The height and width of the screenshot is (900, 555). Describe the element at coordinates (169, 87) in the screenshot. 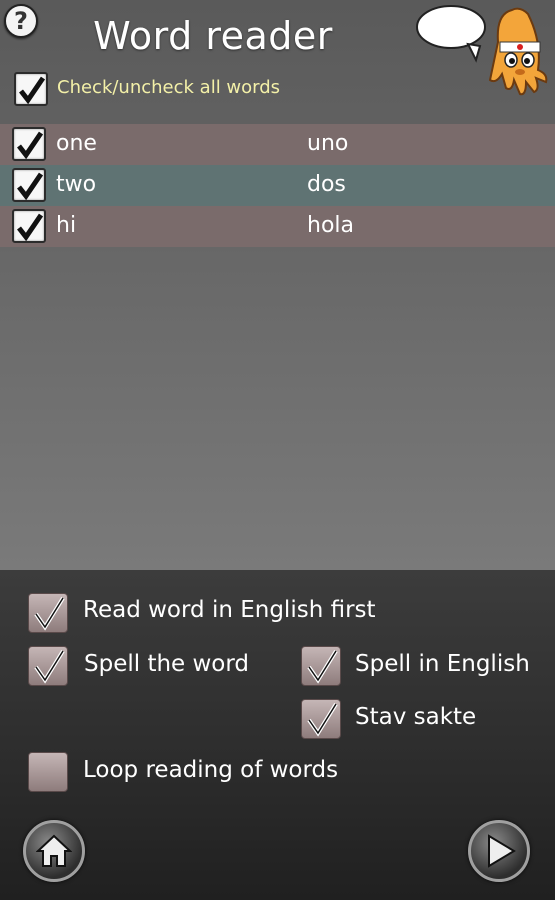

I see `check-all-label: Check/uncheck all words` at that location.